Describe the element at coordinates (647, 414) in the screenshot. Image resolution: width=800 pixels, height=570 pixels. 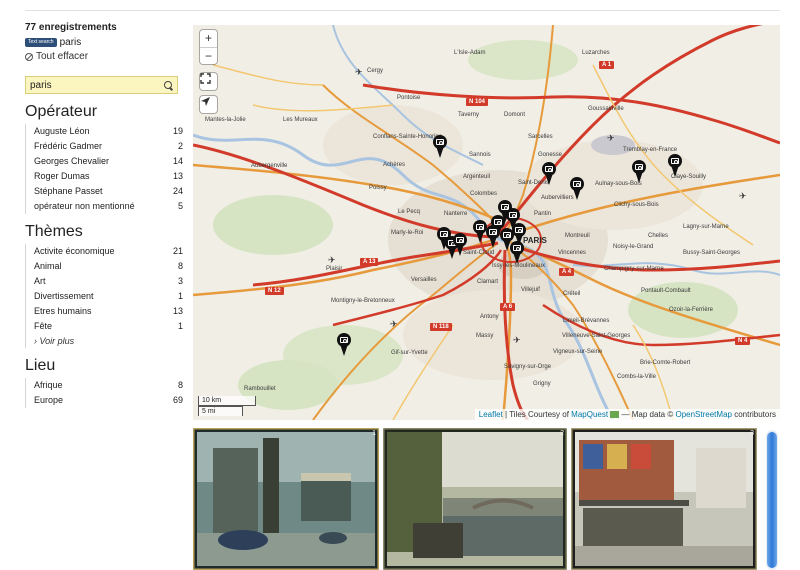
I see `attribution-text: — Map data ©` at that location.